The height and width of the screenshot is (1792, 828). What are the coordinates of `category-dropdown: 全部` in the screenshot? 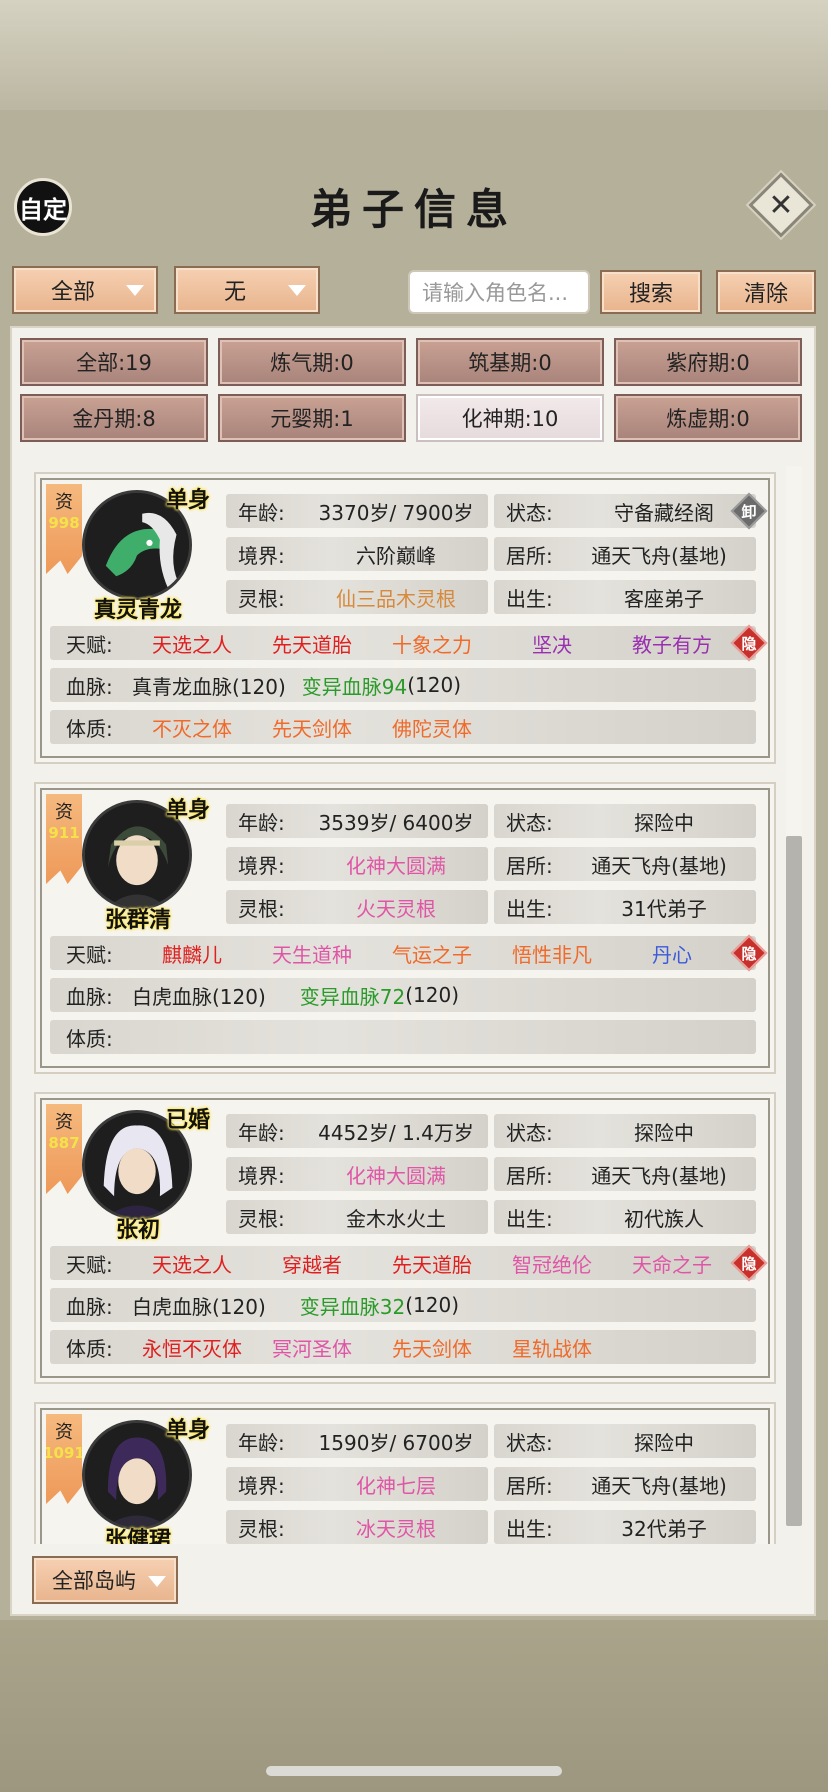 It's located at (85, 290).